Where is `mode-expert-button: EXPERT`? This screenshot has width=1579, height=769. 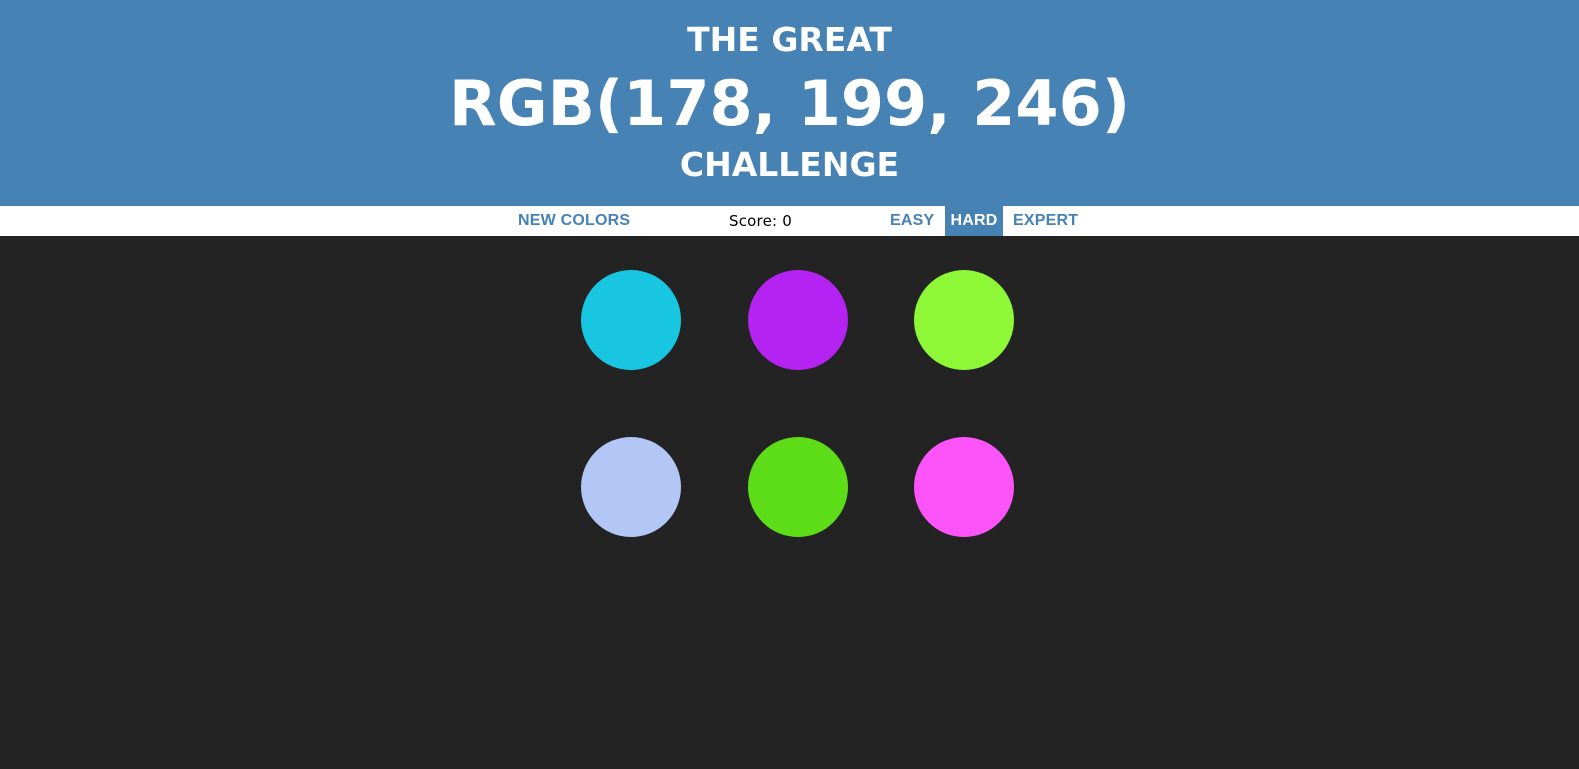
mode-expert-button: EXPERT is located at coordinates (1045, 221).